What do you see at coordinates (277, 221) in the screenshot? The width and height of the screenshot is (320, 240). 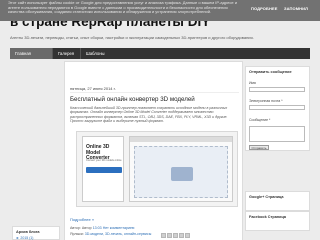 I see `facebook-widget: Facebook Страница` at bounding box center [277, 221].